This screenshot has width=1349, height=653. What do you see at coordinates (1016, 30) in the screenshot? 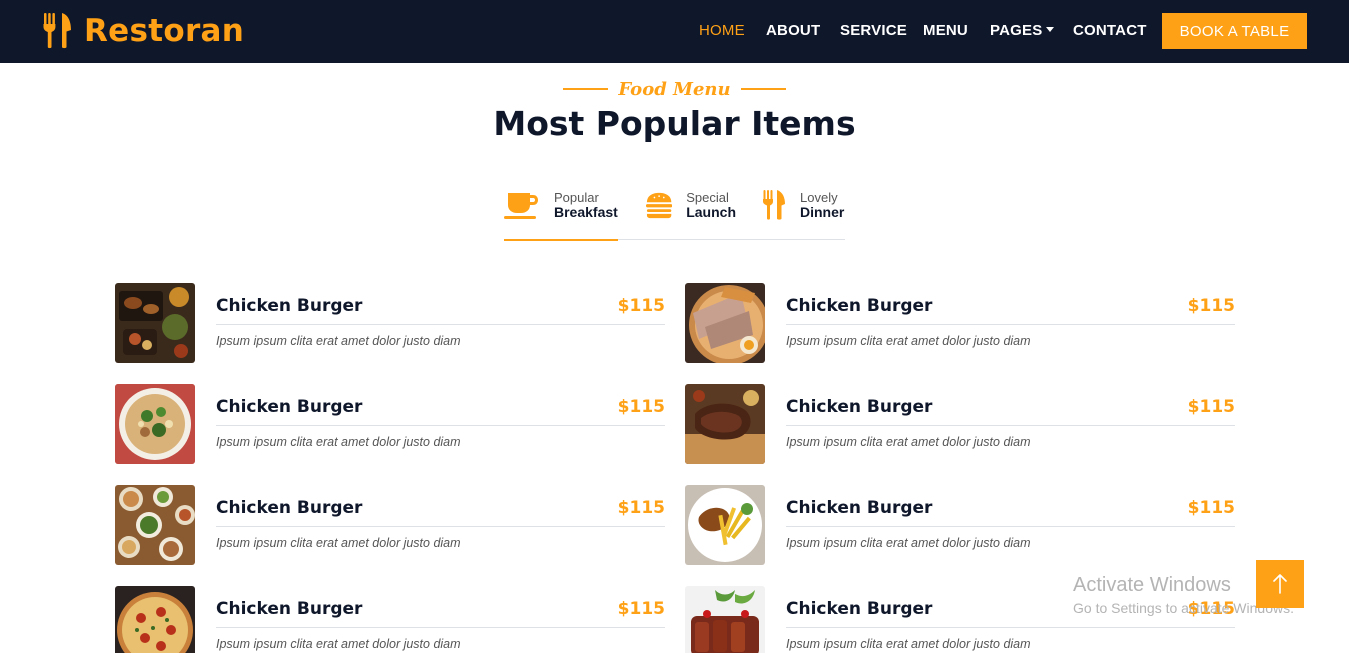
I see `nav-pages-label: PAGES` at bounding box center [1016, 30].